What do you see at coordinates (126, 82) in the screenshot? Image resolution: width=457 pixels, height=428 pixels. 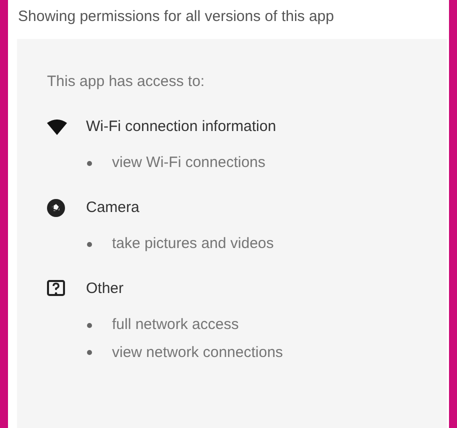 I see `intro-text: This app has access to:` at bounding box center [126, 82].